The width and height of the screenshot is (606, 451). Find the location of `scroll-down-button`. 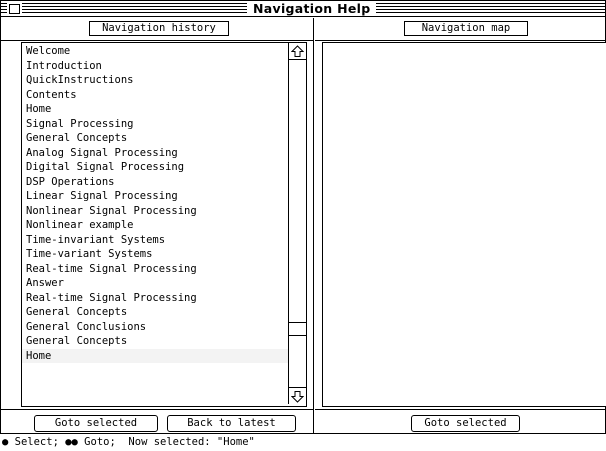

scroll-down-button is located at coordinates (297, 395).